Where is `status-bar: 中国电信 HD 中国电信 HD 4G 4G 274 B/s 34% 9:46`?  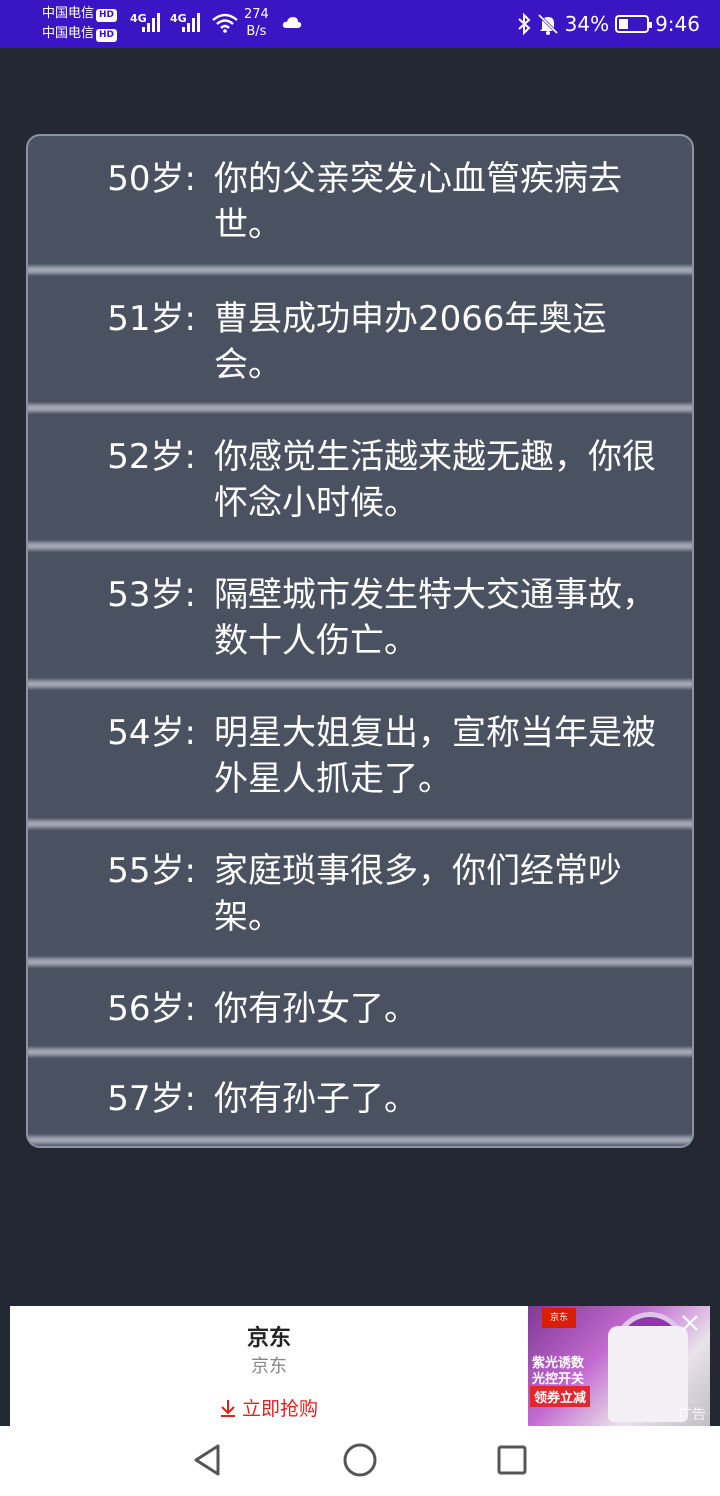
status-bar: 中国电信 HD 中国电信 HD 4G 4G 274 B/s 34% 9:46 is located at coordinates (360, 24).